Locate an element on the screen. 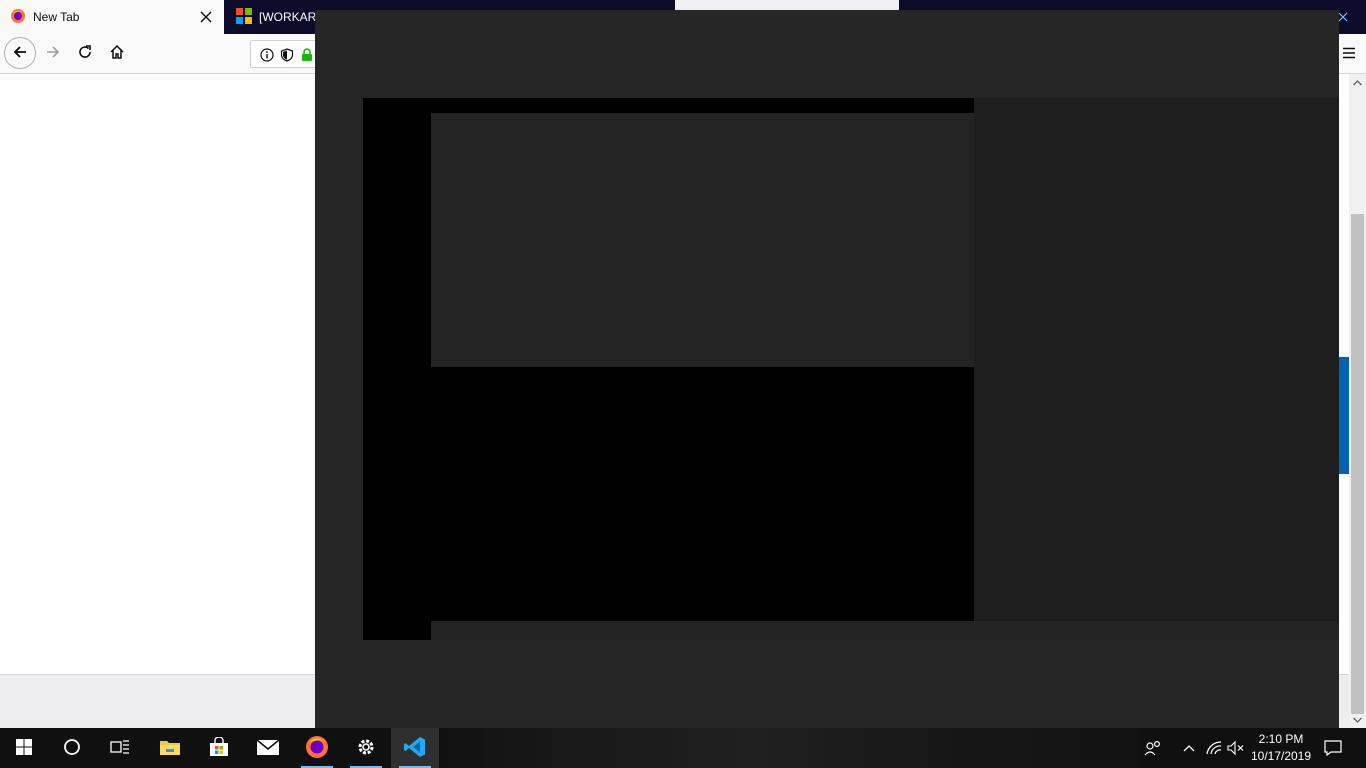  bottom-strip-panel is located at coordinates (885, 630).